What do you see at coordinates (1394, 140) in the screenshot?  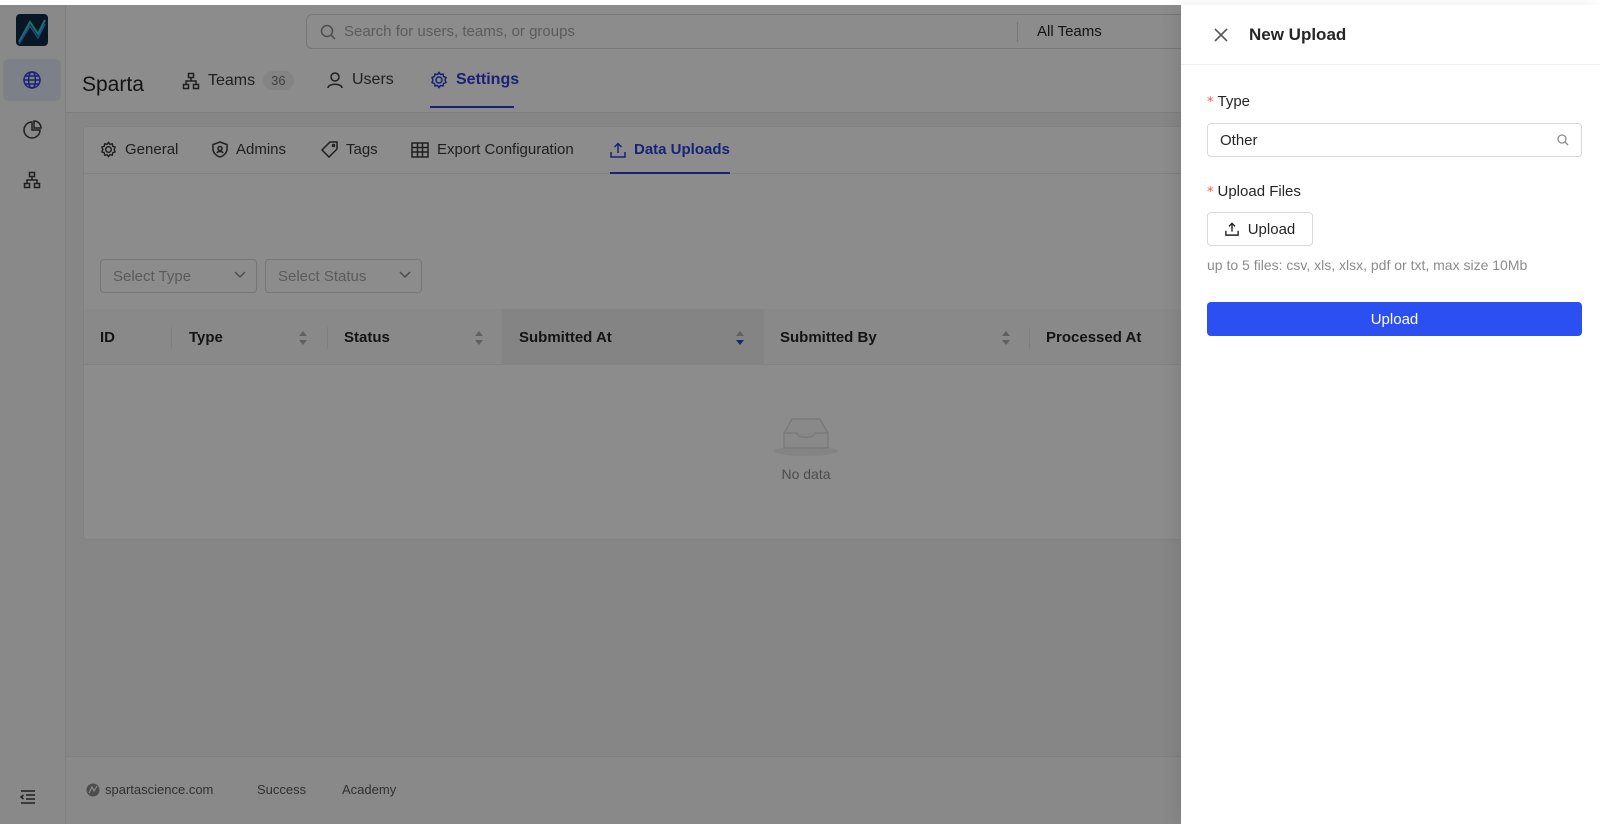 I see `type-select: Other` at bounding box center [1394, 140].